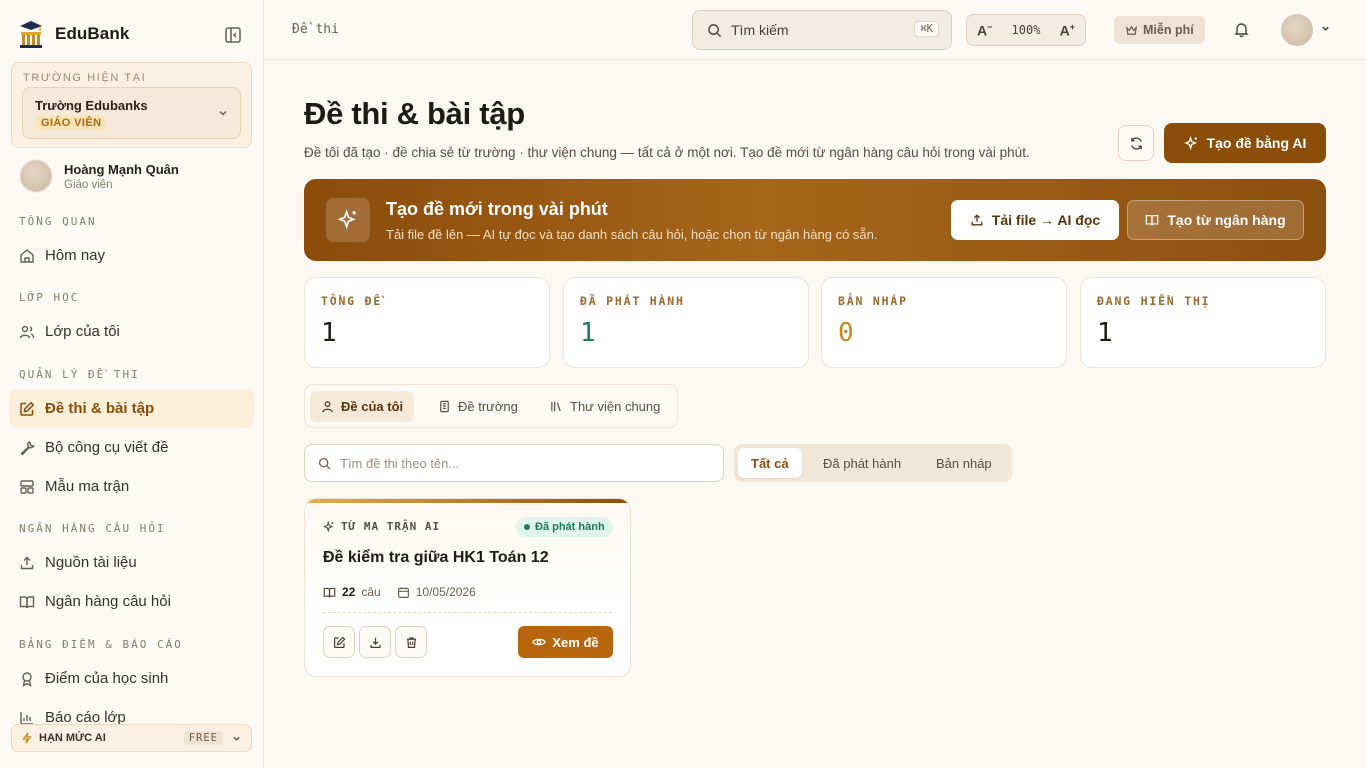  I want to click on sidebar-item-sources: Nguồn tài liệu, so click(131, 562).